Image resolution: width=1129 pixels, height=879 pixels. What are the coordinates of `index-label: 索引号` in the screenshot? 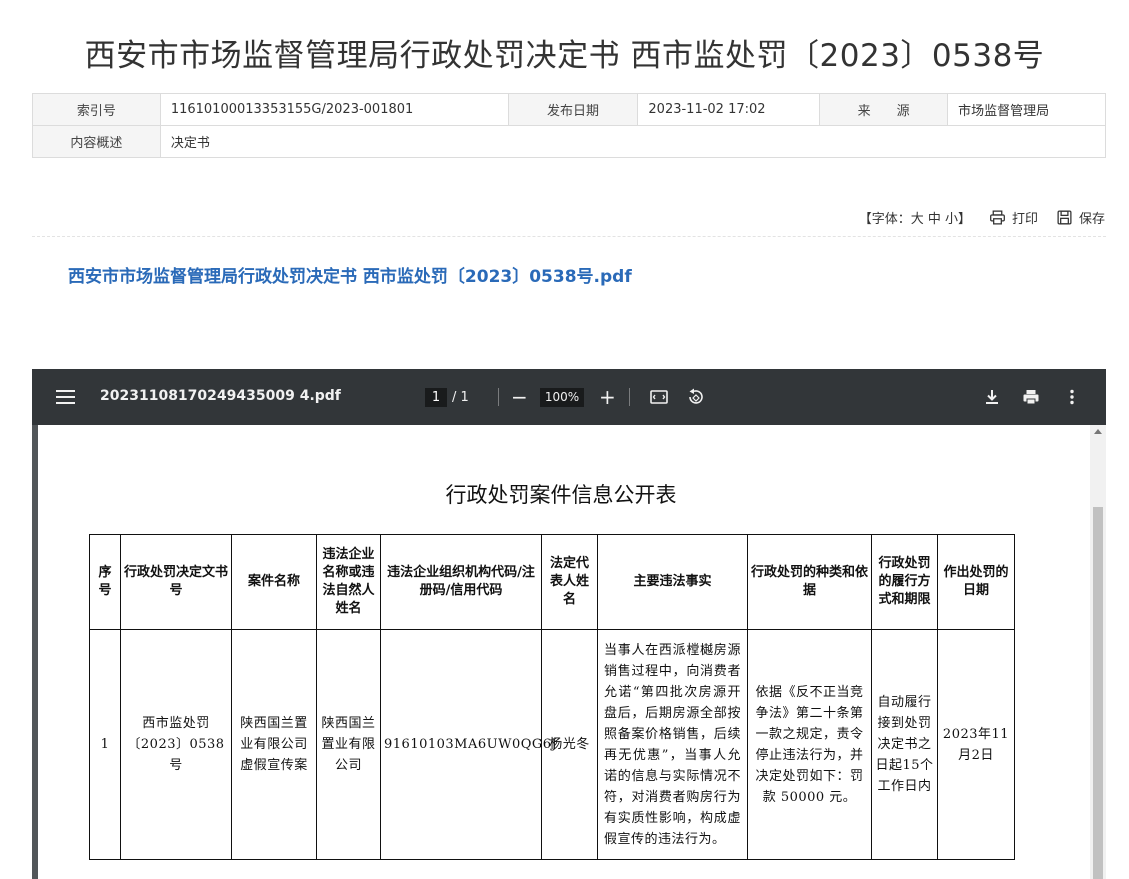 It's located at (96, 109).